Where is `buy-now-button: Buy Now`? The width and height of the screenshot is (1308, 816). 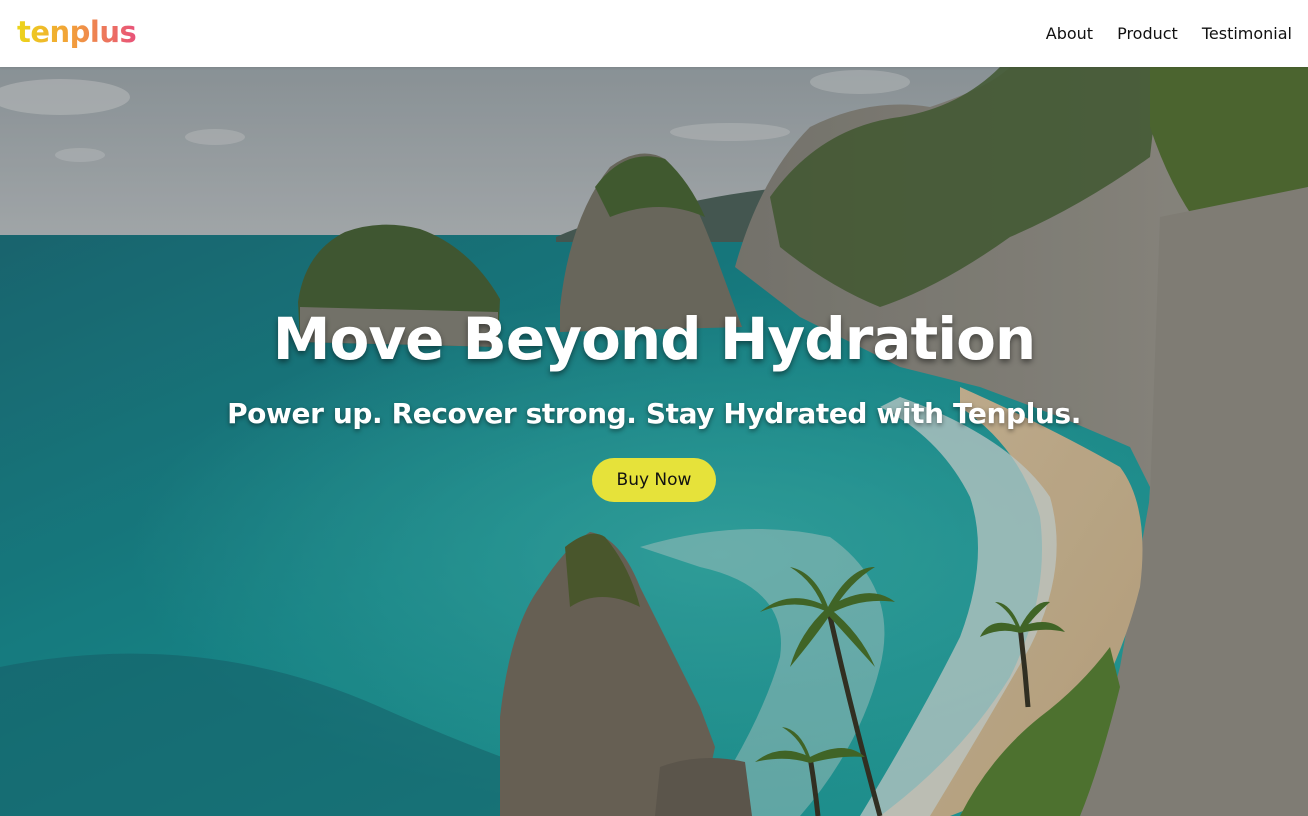 buy-now-button: Buy Now is located at coordinates (654, 480).